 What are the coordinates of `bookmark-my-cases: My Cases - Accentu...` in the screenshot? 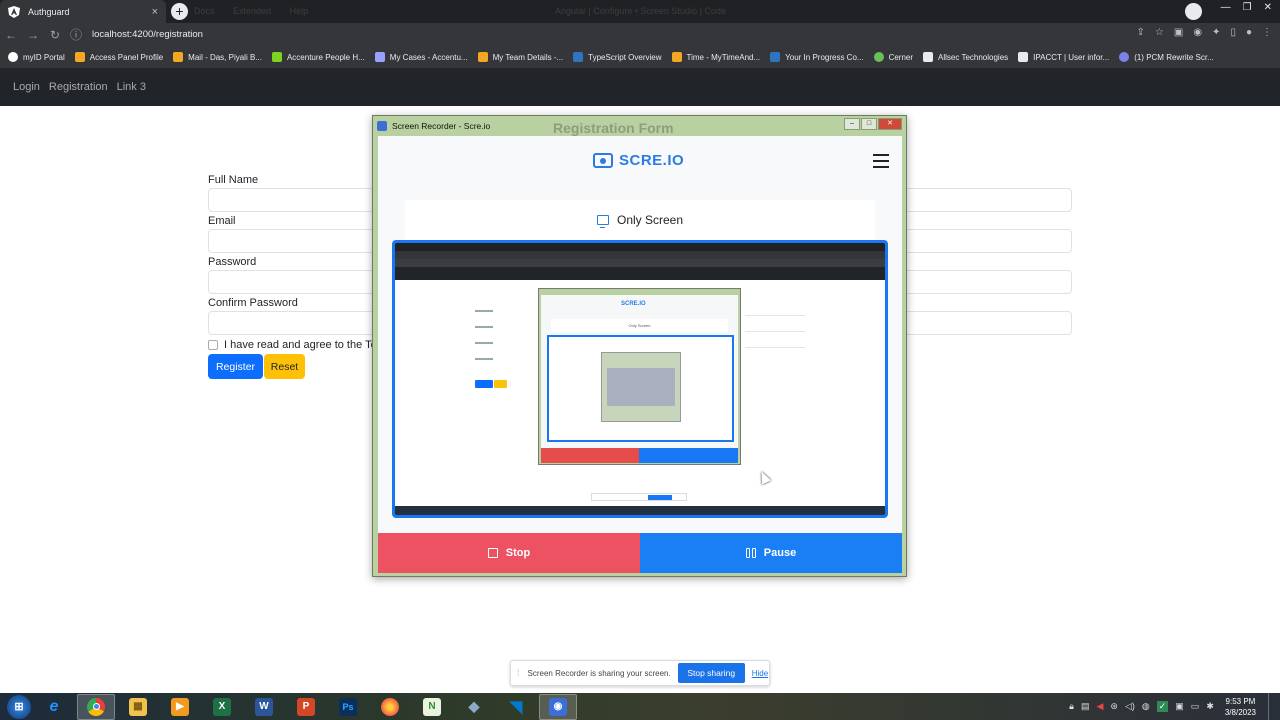 It's located at (421, 57).